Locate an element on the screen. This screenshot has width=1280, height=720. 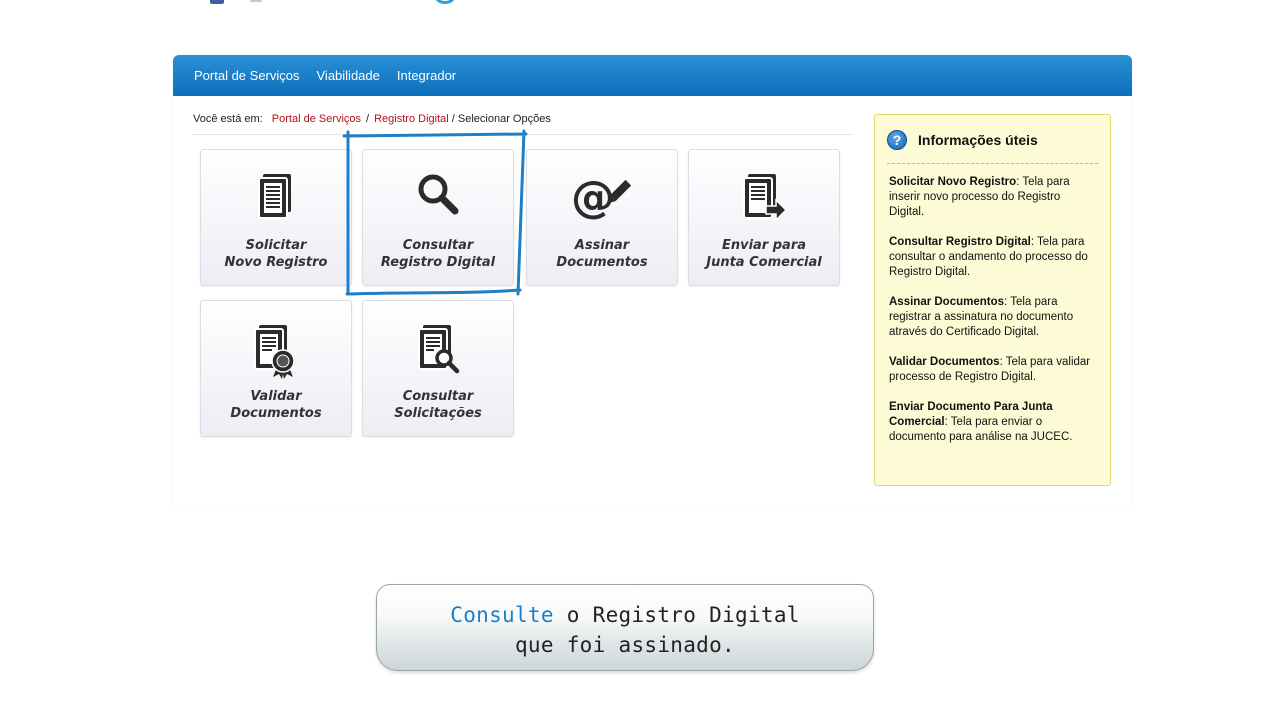
tile-label: Assinar Documentos is located at coordinates (602, 254).